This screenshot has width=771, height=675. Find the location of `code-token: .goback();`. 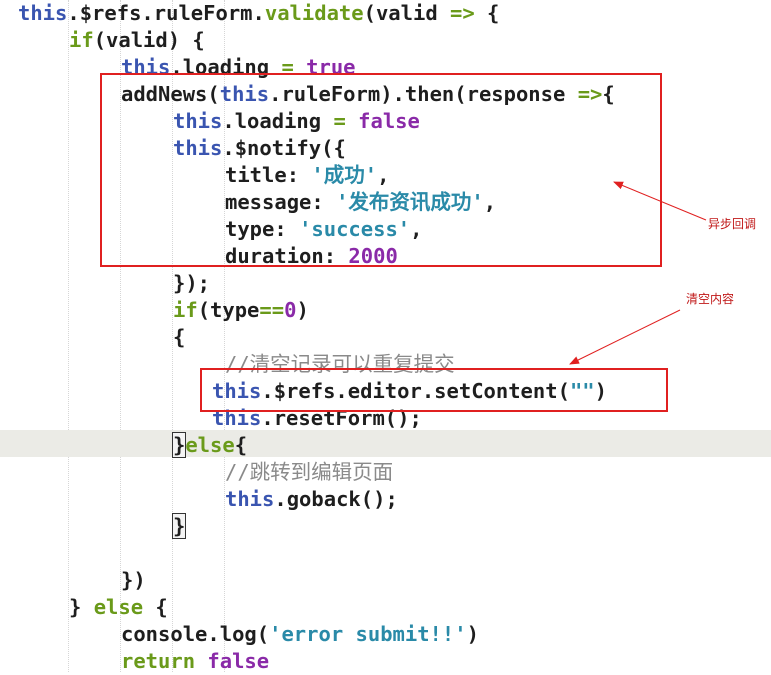

code-token: .goback(); is located at coordinates (336, 499).